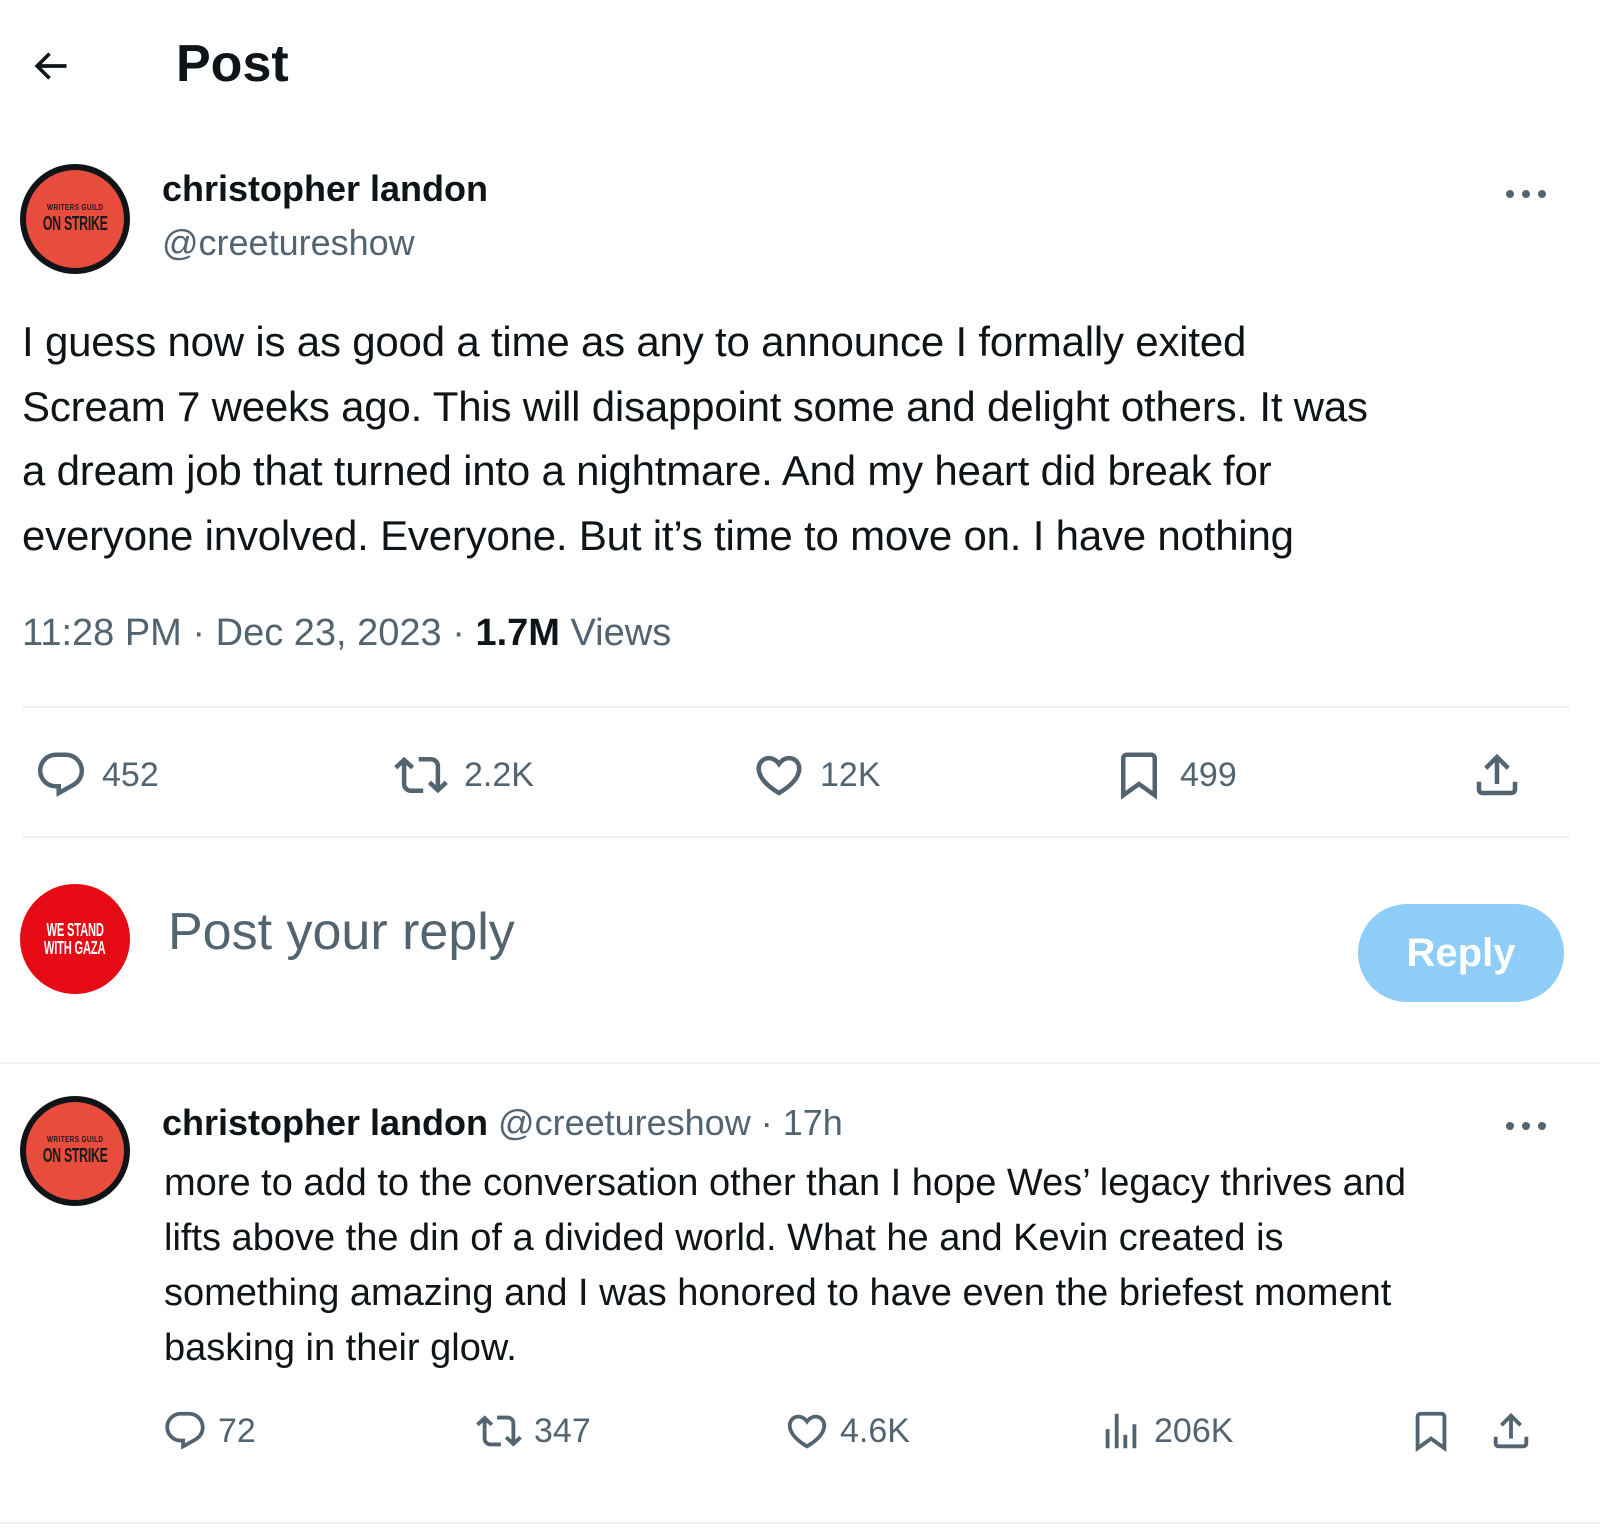 The width and height of the screenshot is (1600, 1534). I want to click on reply-count: 72, so click(237, 1430).